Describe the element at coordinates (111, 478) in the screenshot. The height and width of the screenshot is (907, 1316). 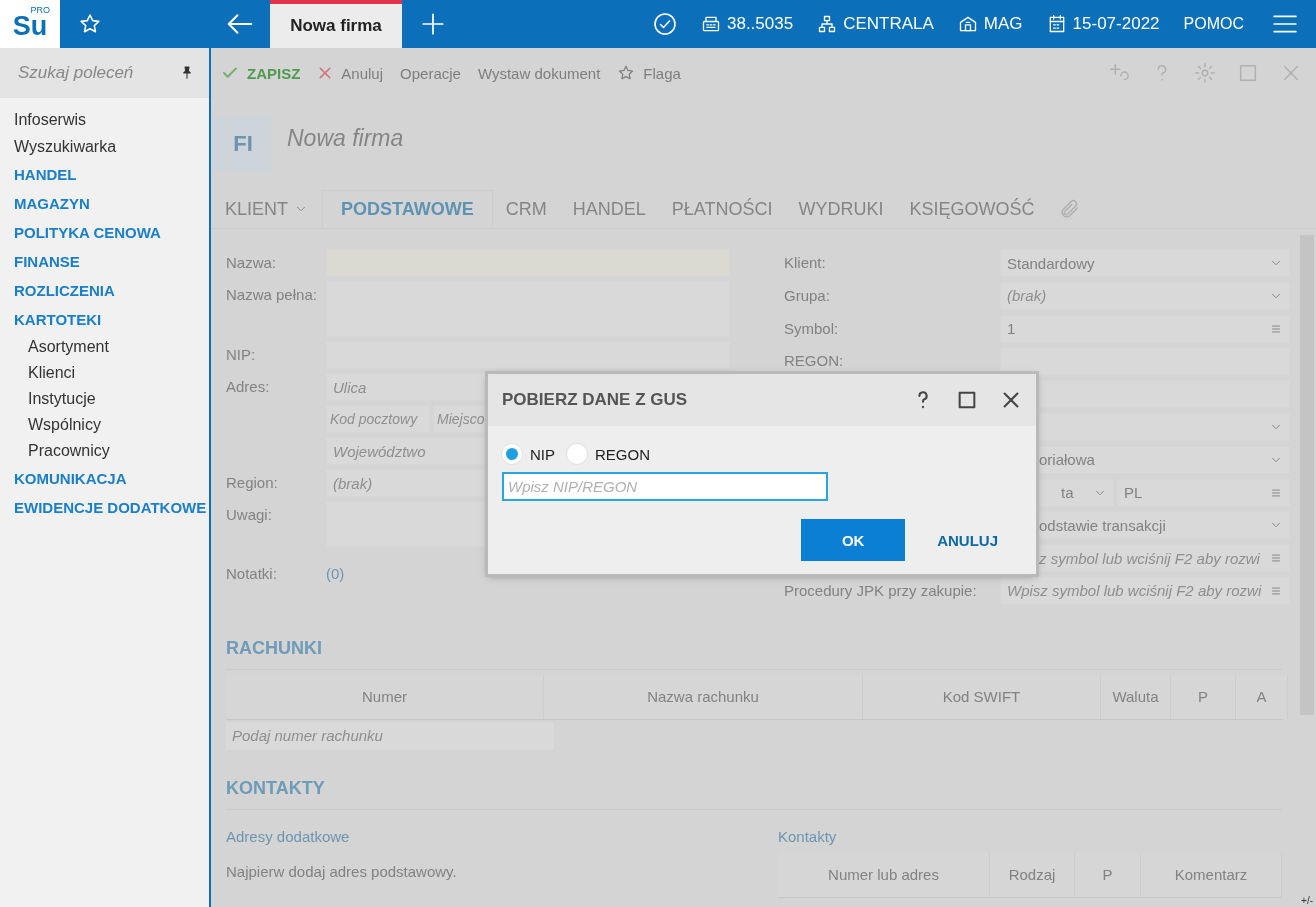
I see `module-menu-item: KOMUNIKACJA` at that location.